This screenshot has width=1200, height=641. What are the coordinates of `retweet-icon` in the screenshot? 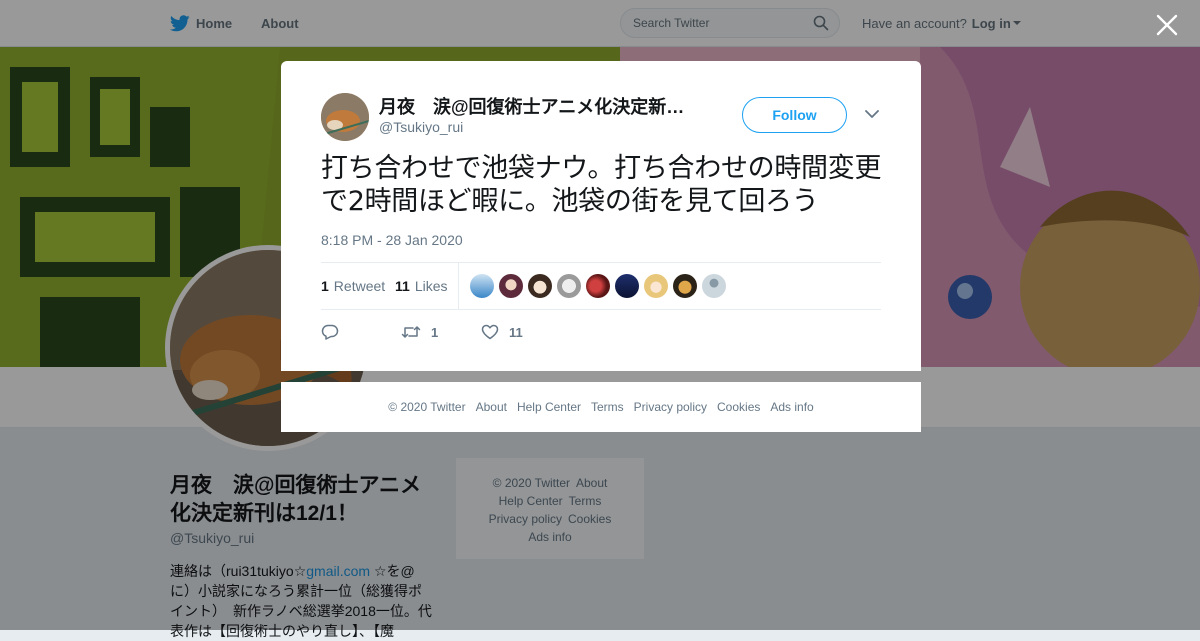 It's located at (411, 332).